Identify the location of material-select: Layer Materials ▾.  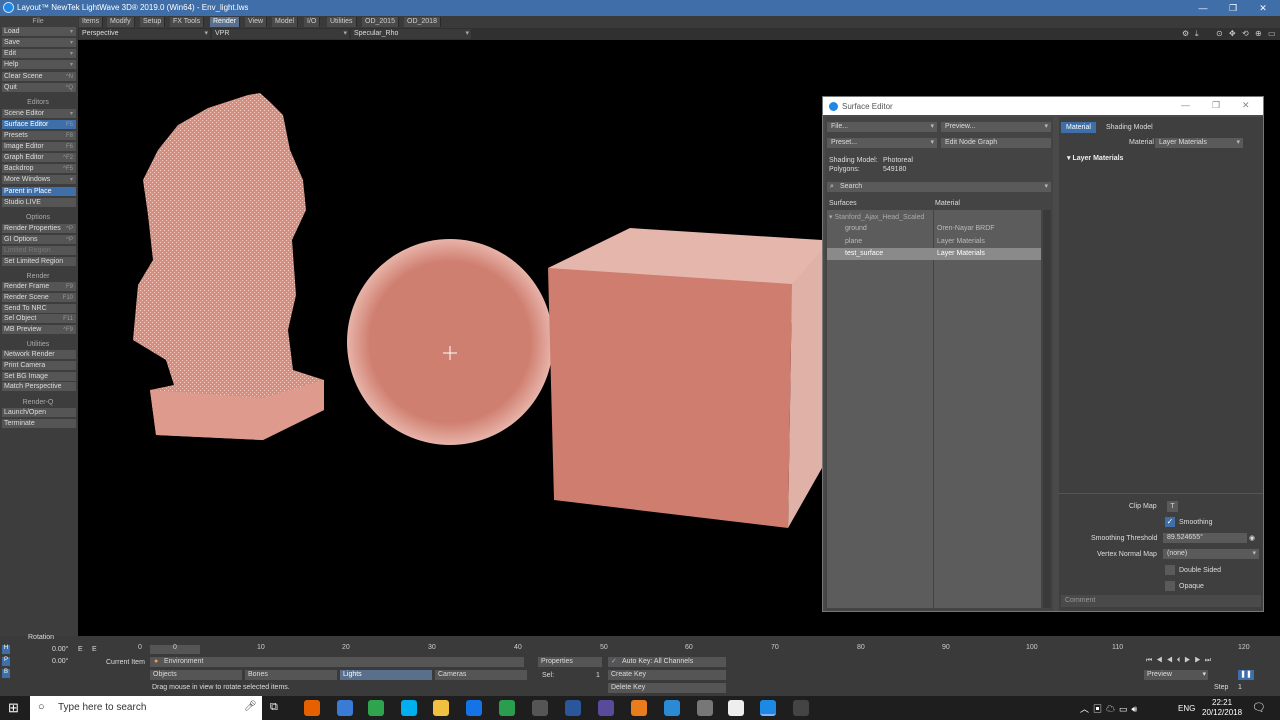
(1199, 143).